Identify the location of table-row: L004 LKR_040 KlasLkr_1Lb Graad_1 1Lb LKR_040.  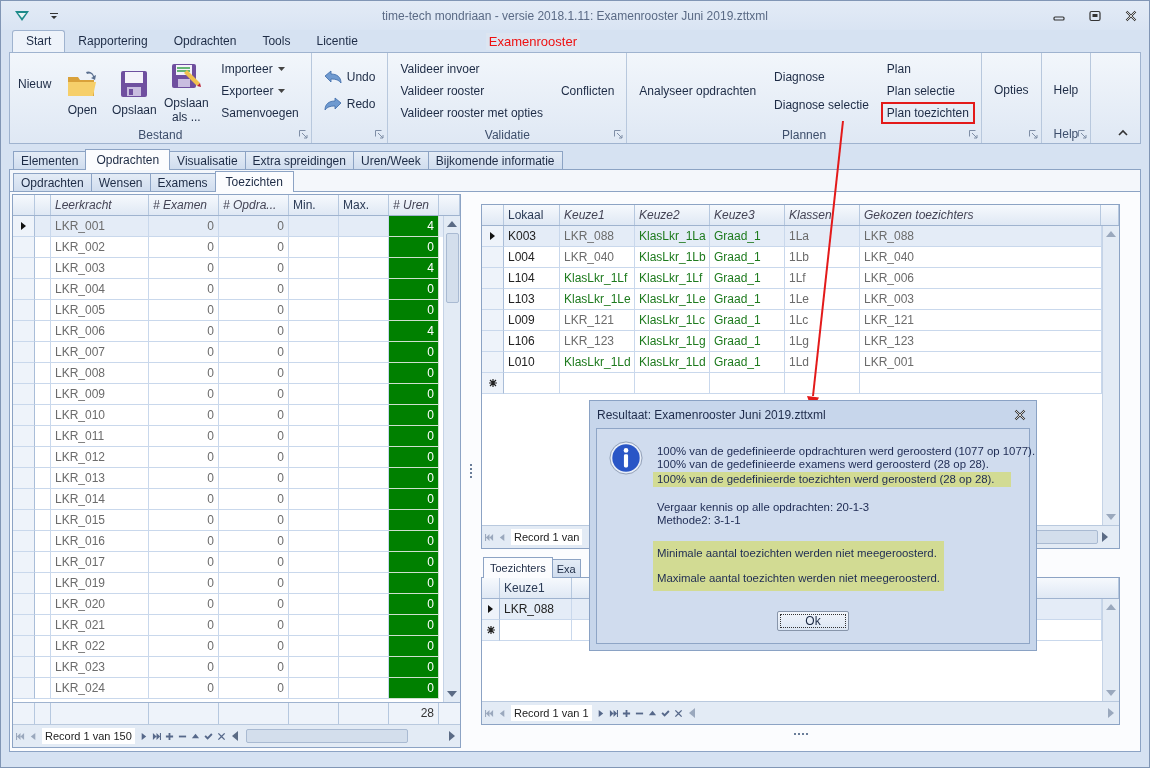
(792, 257).